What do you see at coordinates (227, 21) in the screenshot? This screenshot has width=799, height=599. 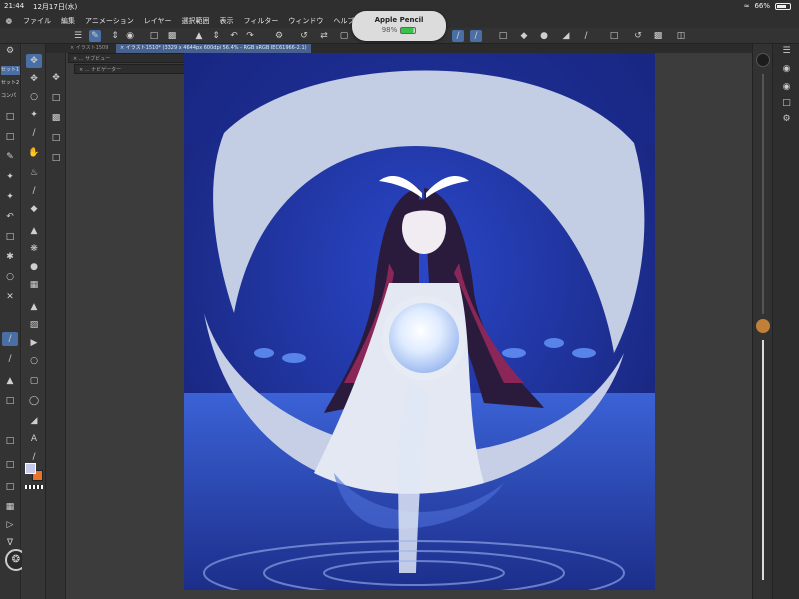 I see `menu-view: 表示` at bounding box center [227, 21].